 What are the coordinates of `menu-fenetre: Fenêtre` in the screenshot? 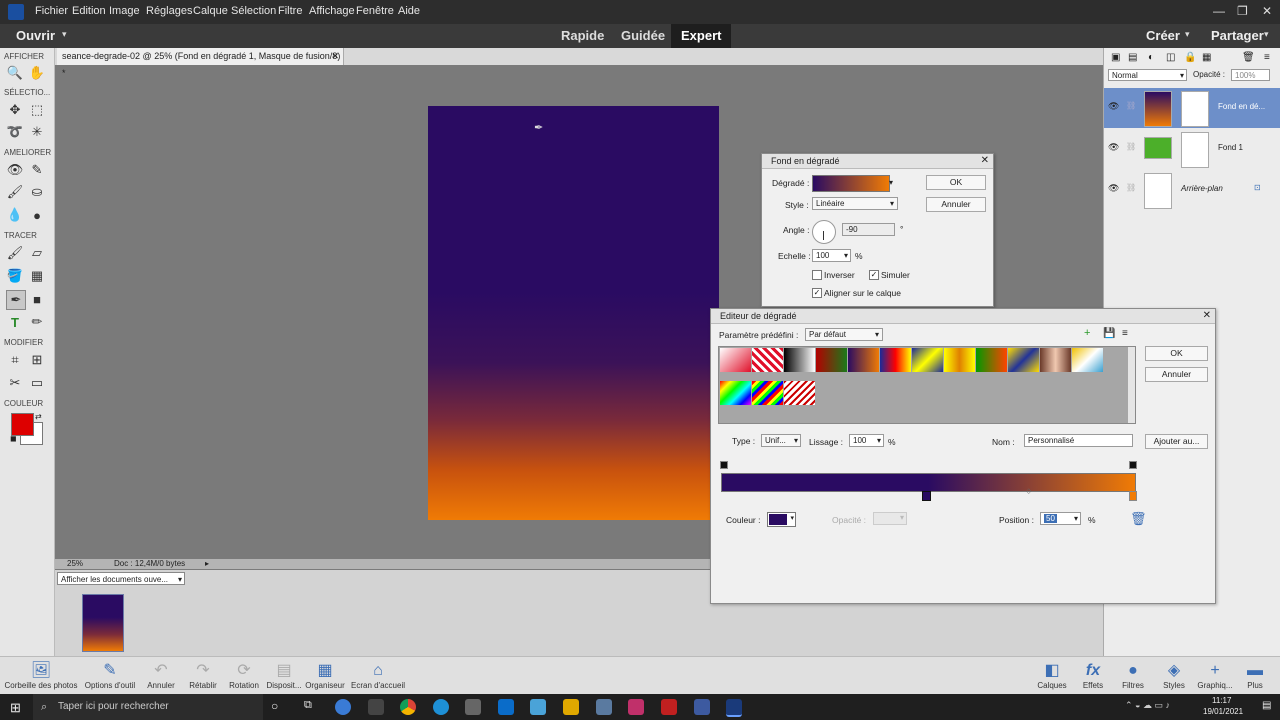 It's located at (375, 11).